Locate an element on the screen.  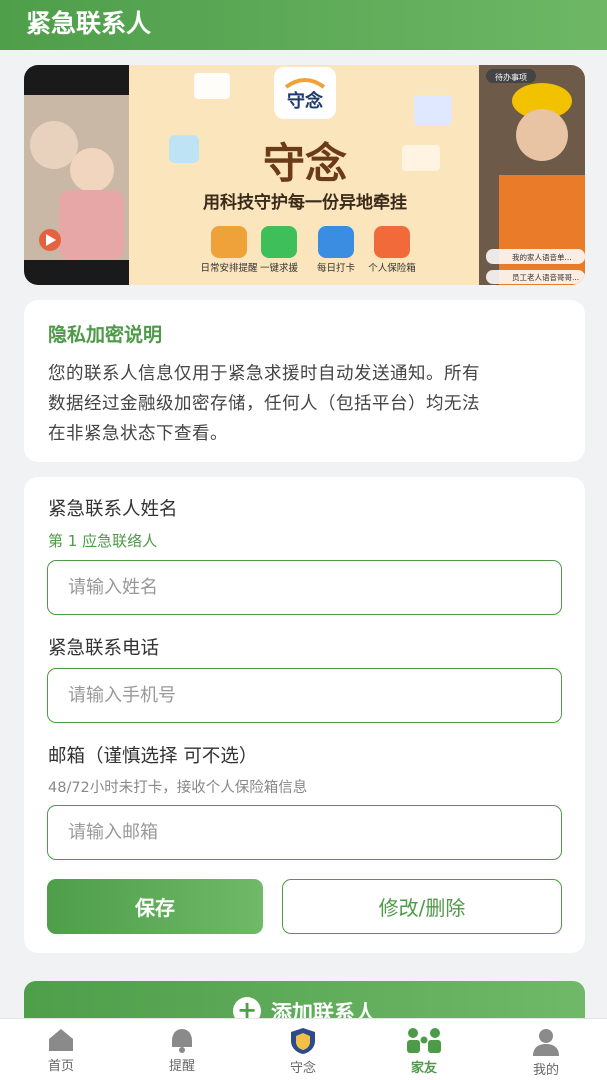
tab-home: 首页 is located at coordinates (61, 1049).